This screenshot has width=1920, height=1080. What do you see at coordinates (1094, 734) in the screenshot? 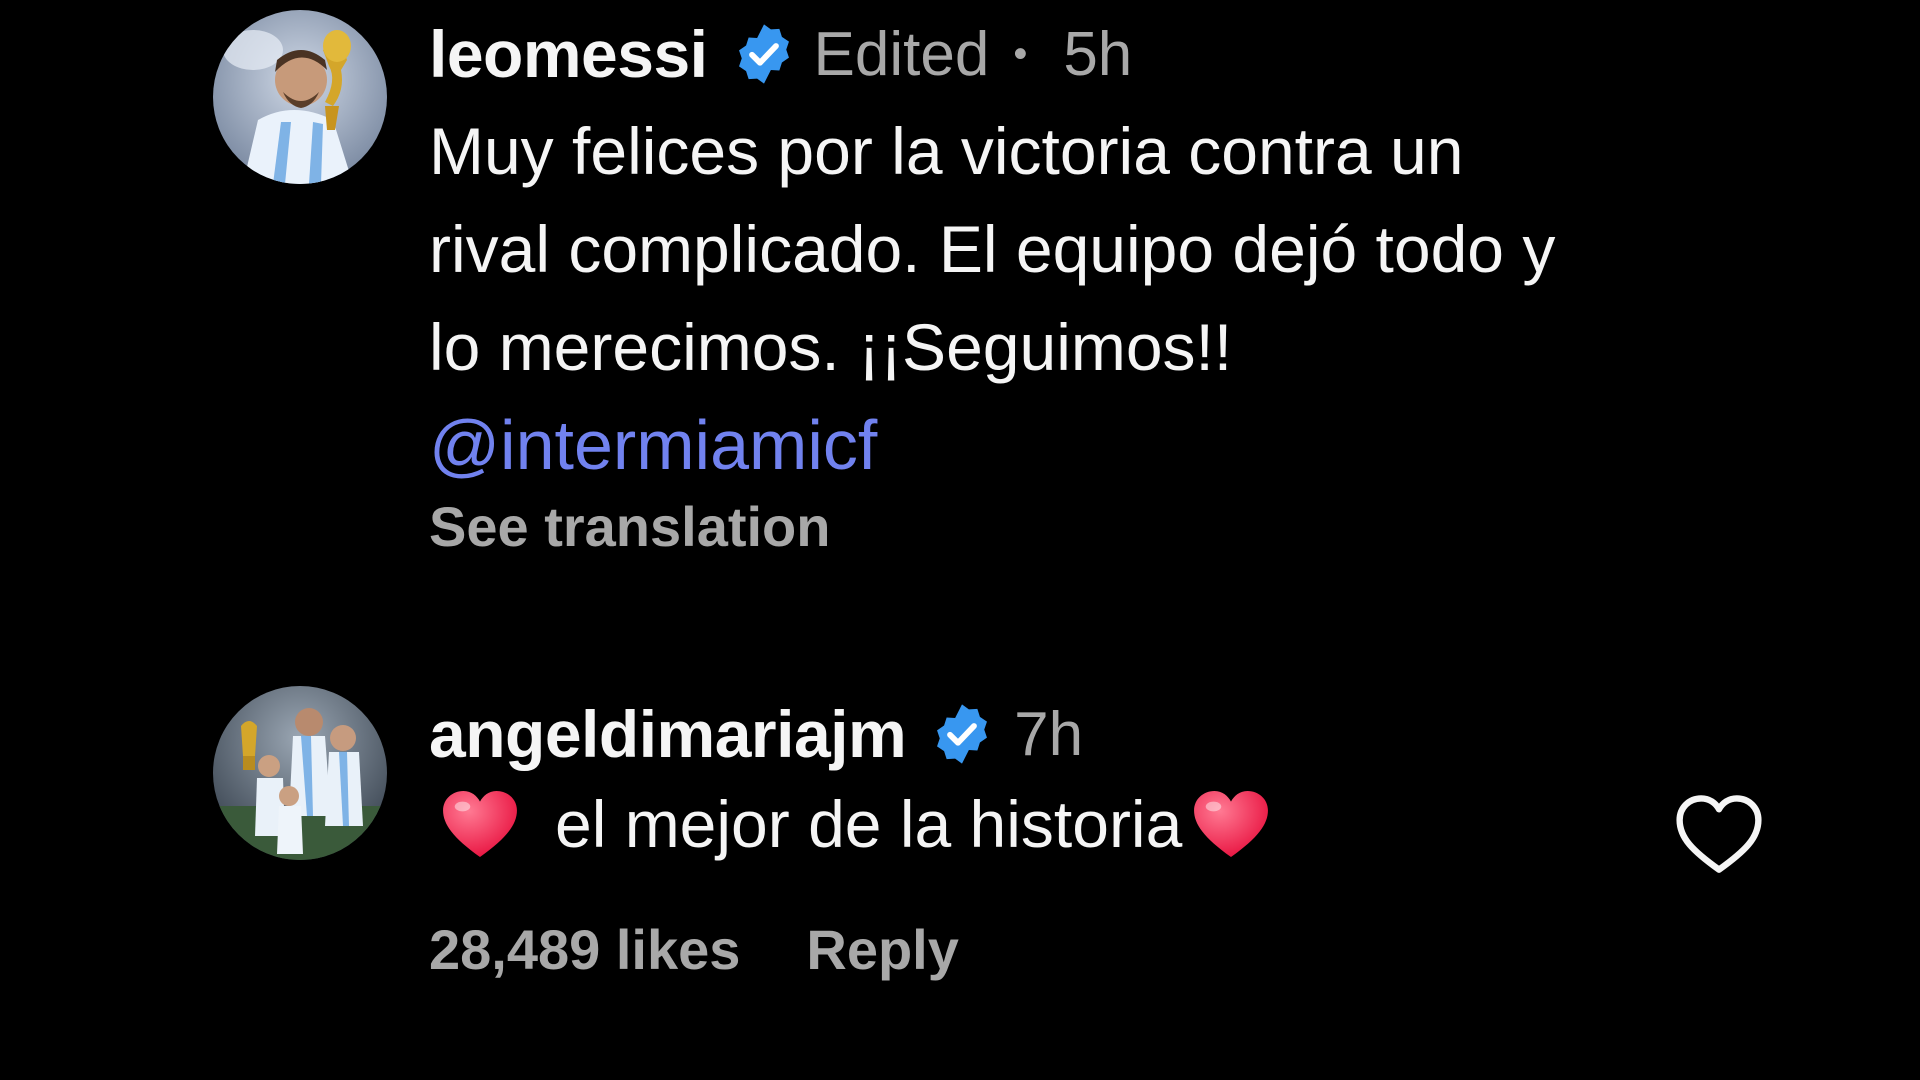
I see `comment-header: angeldimariajm 7h` at bounding box center [1094, 734].